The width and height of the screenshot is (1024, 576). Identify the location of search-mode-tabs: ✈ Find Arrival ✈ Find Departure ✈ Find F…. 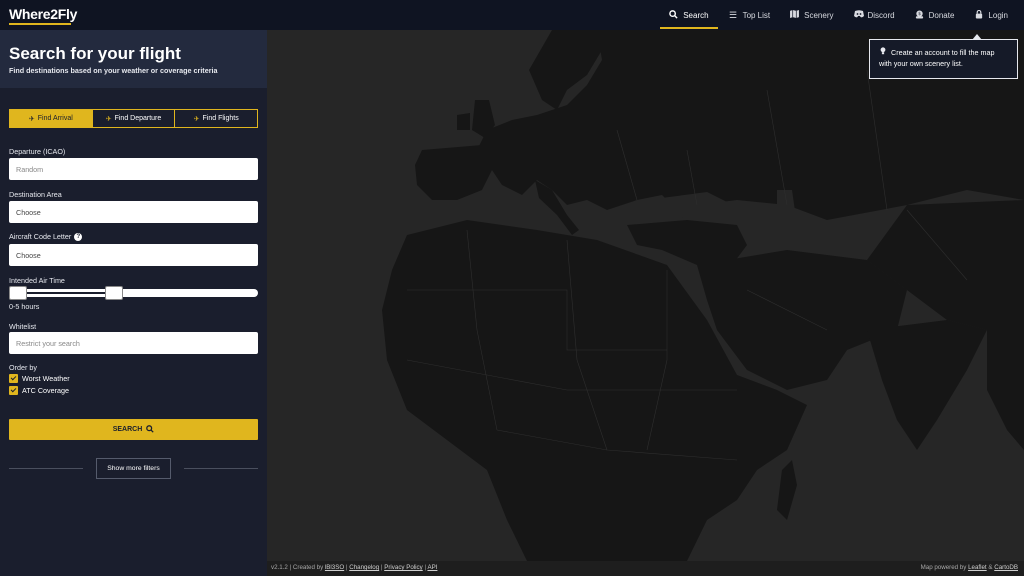
(133, 118).